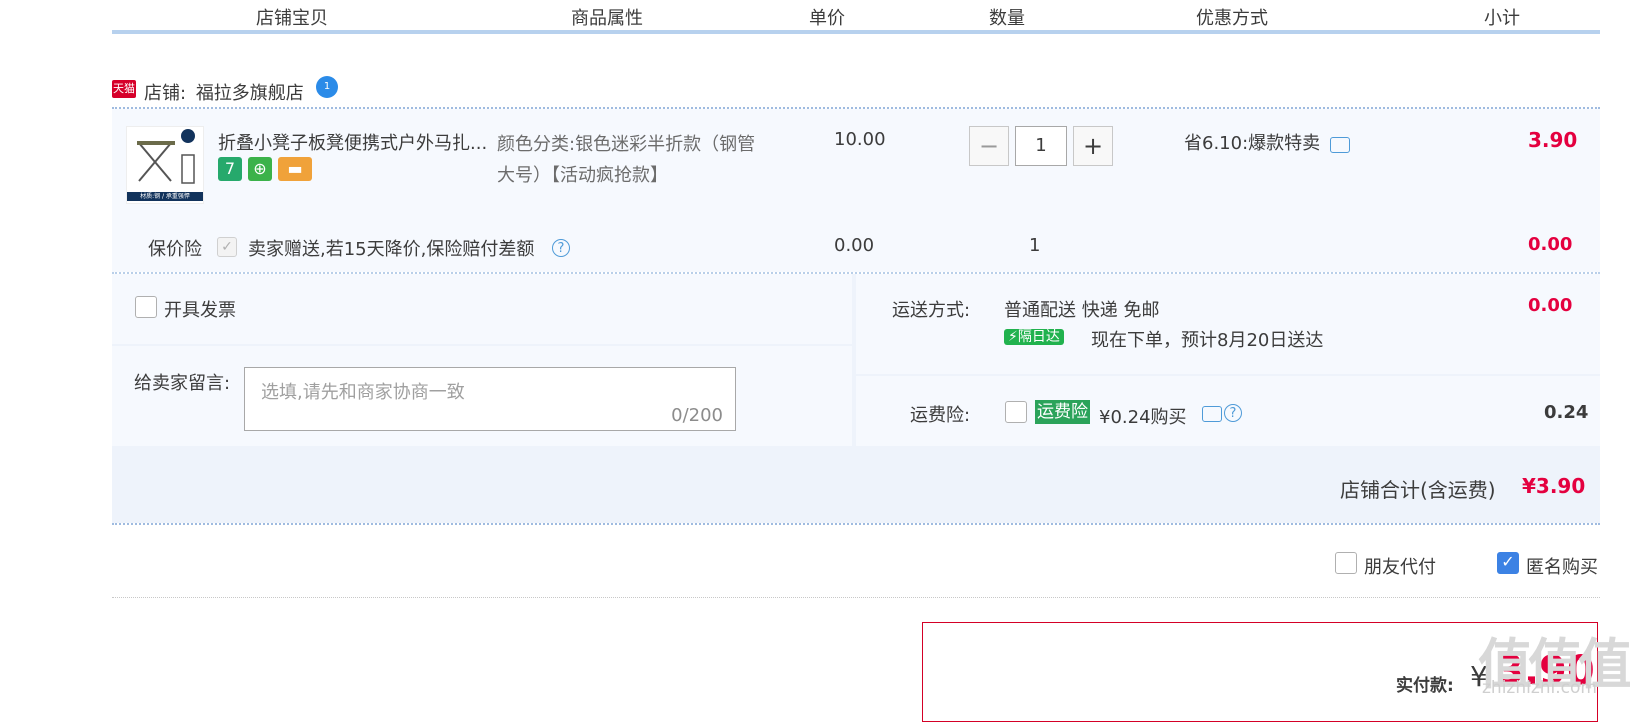 This screenshot has width=1630, height=722. What do you see at coordinates (1207, 340) in the screenshot?
I see `delivery-estimate: 现在下单，预计8月20日送达` at bounding box center [1207, 340].